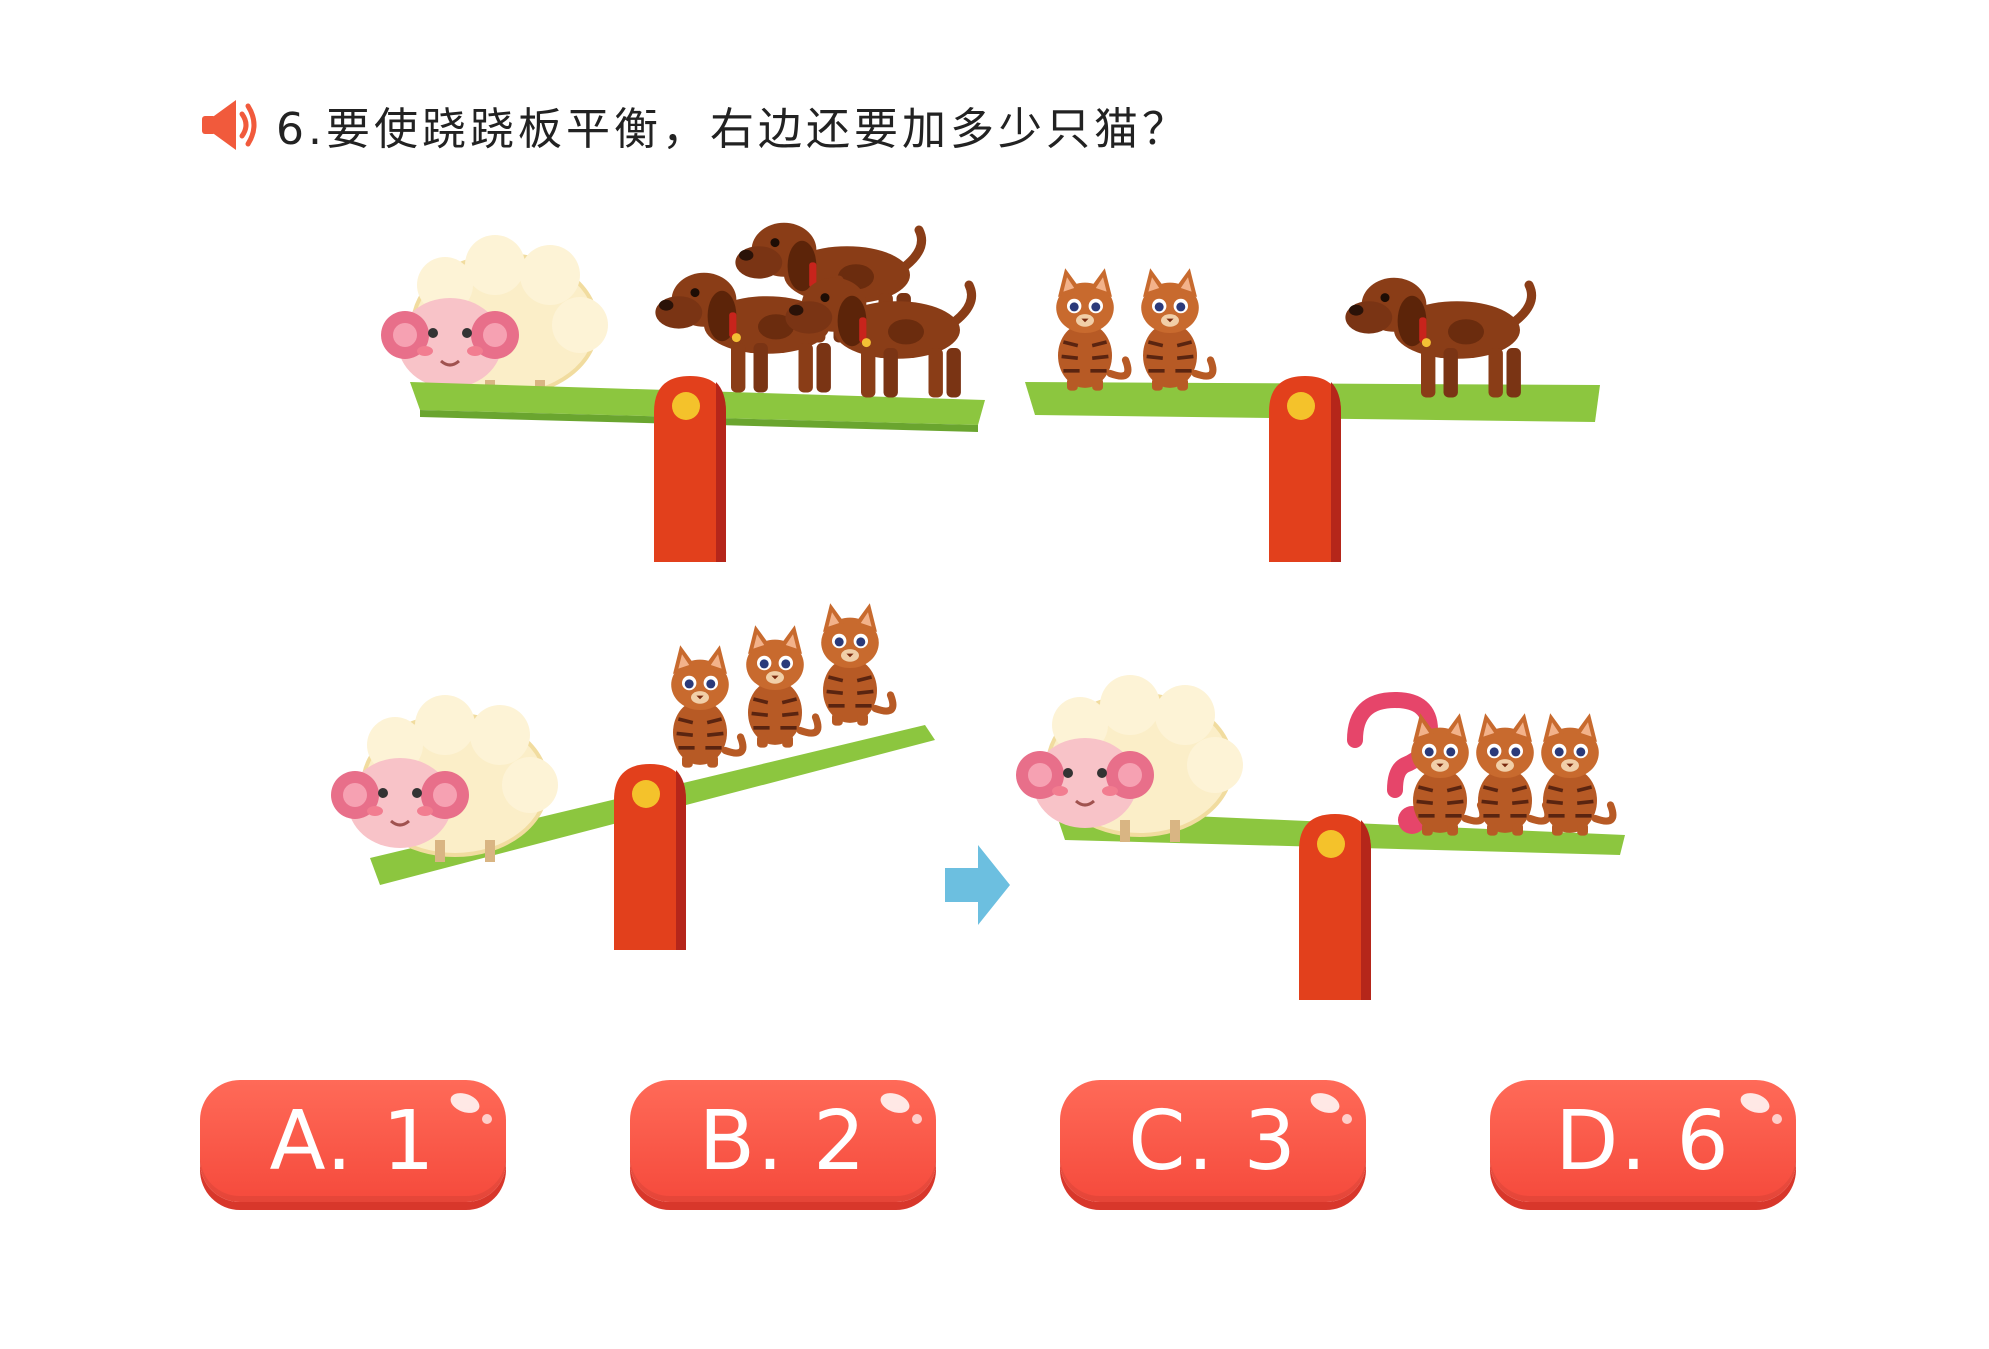  I want to click on dog-image, so click(1438, 338).